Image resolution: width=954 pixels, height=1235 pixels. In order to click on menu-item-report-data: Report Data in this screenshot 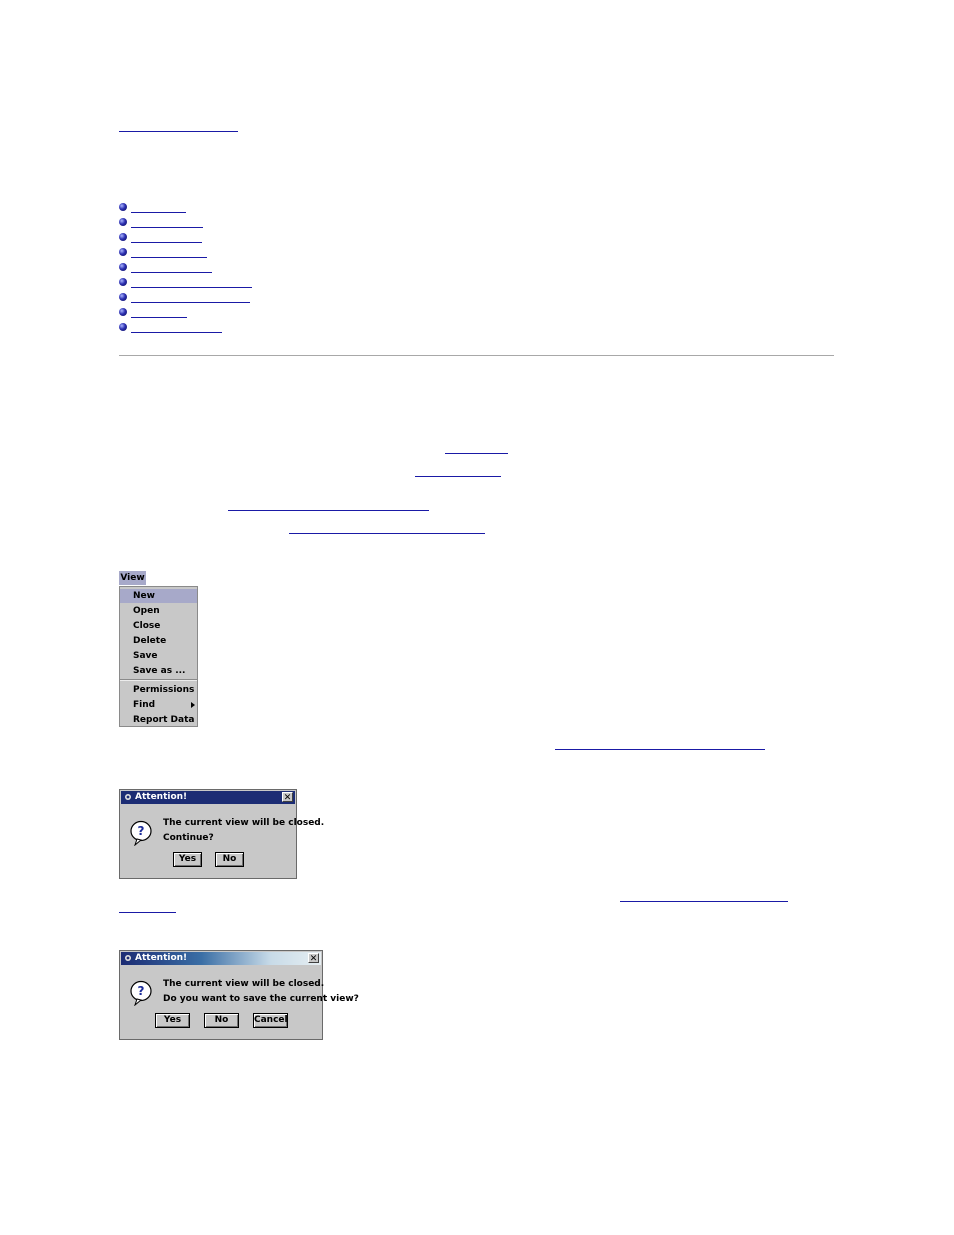, I will do `click(158, 720)`.